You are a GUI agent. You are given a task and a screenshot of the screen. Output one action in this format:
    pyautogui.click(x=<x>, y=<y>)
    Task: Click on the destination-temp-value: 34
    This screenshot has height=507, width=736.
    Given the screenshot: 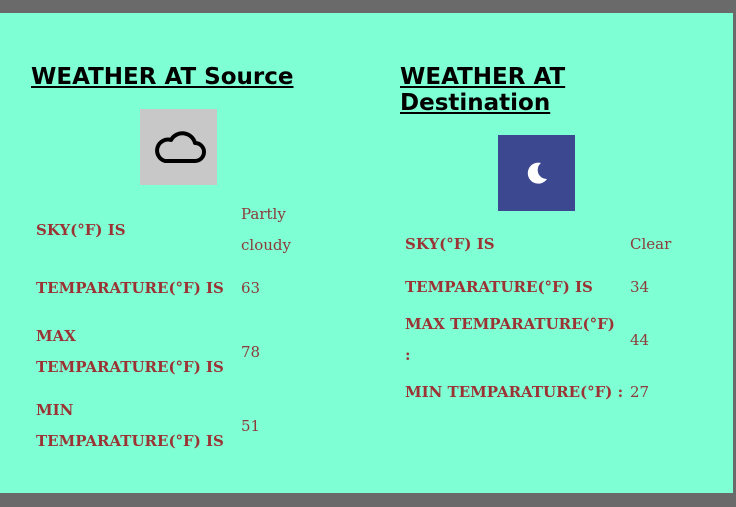 What is the action you would take?
    pyautogui.click(x=640, y=287)
    